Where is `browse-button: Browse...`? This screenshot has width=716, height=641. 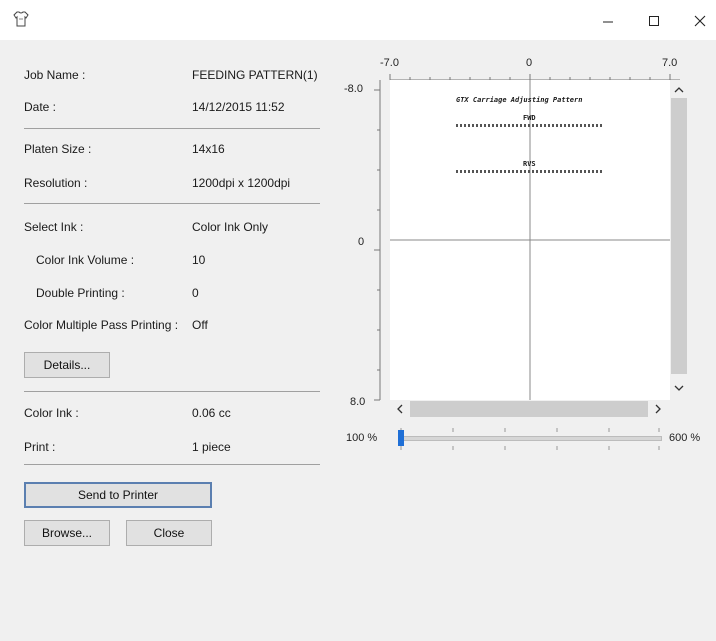 browse-button: Browse... is located at coordinates (67, 533).